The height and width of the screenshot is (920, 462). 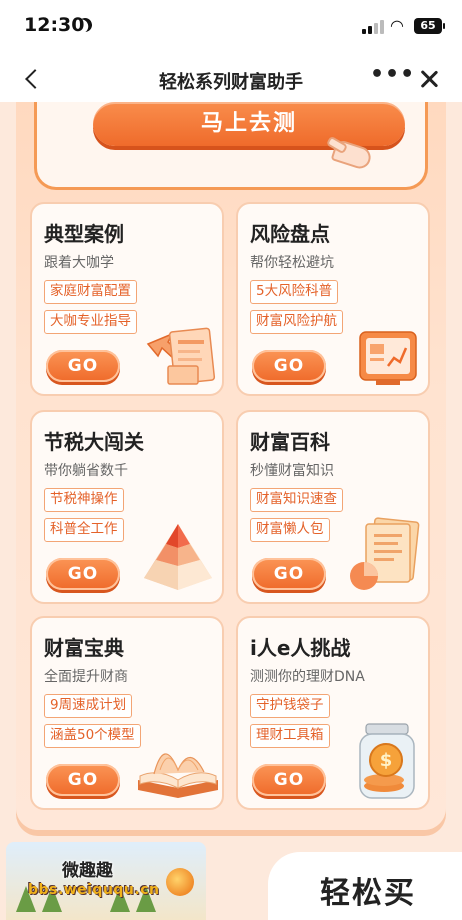 I want to click on card-tag: 5大风险科普, so click(x=294, y=292).